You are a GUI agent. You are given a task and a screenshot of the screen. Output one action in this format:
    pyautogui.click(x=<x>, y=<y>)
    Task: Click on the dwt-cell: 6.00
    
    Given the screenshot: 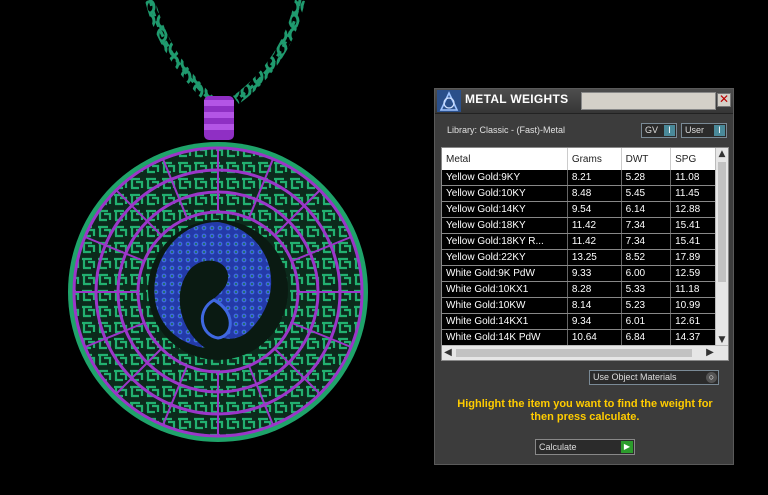 What is the action you would take?
    pyautogui.click(x=646, y=273)
    